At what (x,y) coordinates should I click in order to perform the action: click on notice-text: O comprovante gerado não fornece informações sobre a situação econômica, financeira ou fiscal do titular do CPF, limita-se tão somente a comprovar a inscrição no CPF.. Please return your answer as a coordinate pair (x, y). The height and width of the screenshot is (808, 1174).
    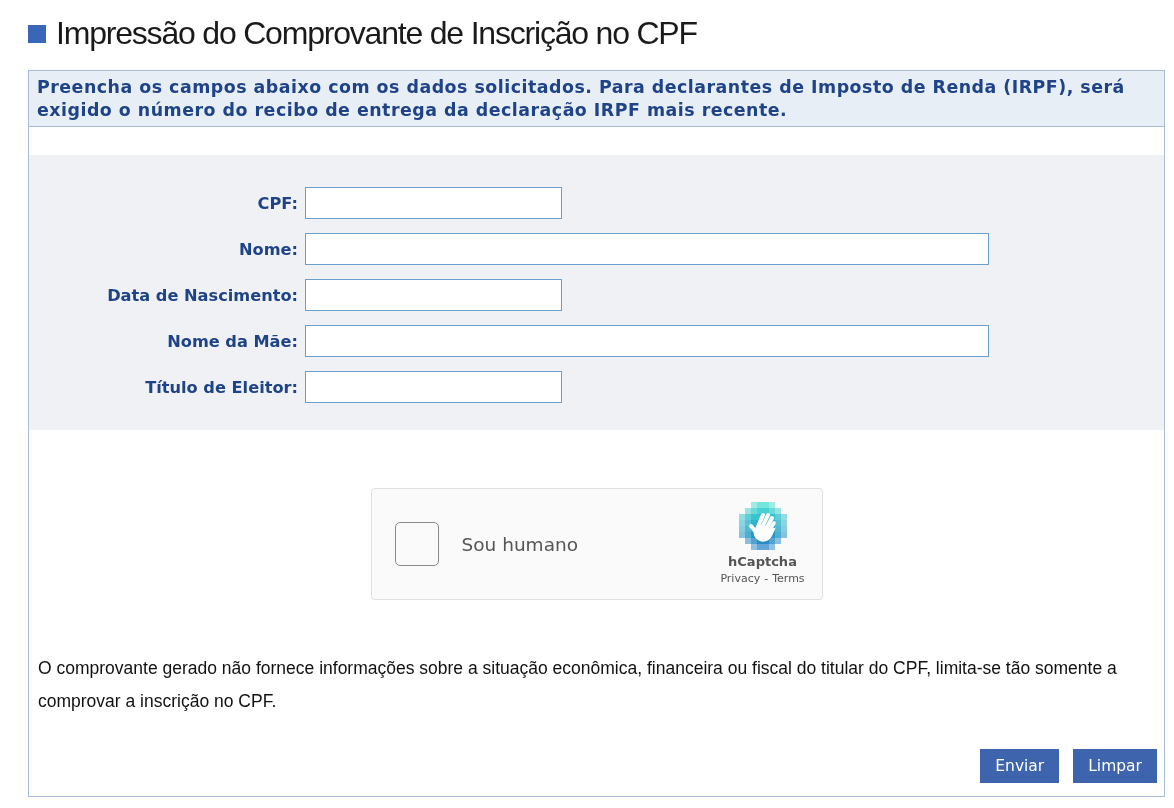
    Looking at the image, I should click on (577, 685).